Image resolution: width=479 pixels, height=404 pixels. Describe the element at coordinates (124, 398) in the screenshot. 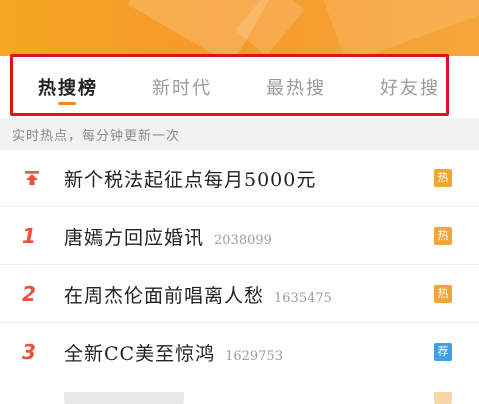

I see `partial-title-placeholder` at that location.